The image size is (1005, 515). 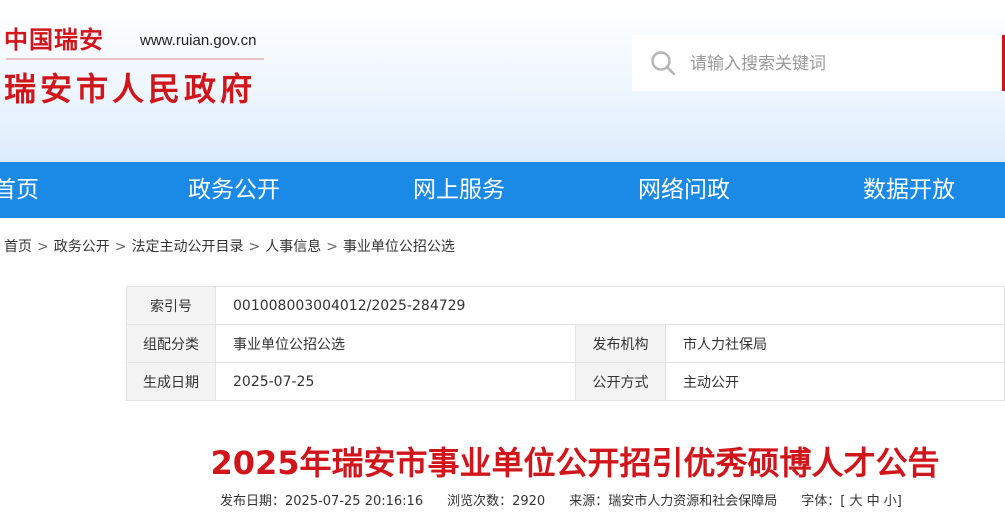 What do you see at coordinates (693, 501) in the screenshot?
I see `source-value: 瑞安市人力资源和社会保障局` at bounding box center [693, 501].